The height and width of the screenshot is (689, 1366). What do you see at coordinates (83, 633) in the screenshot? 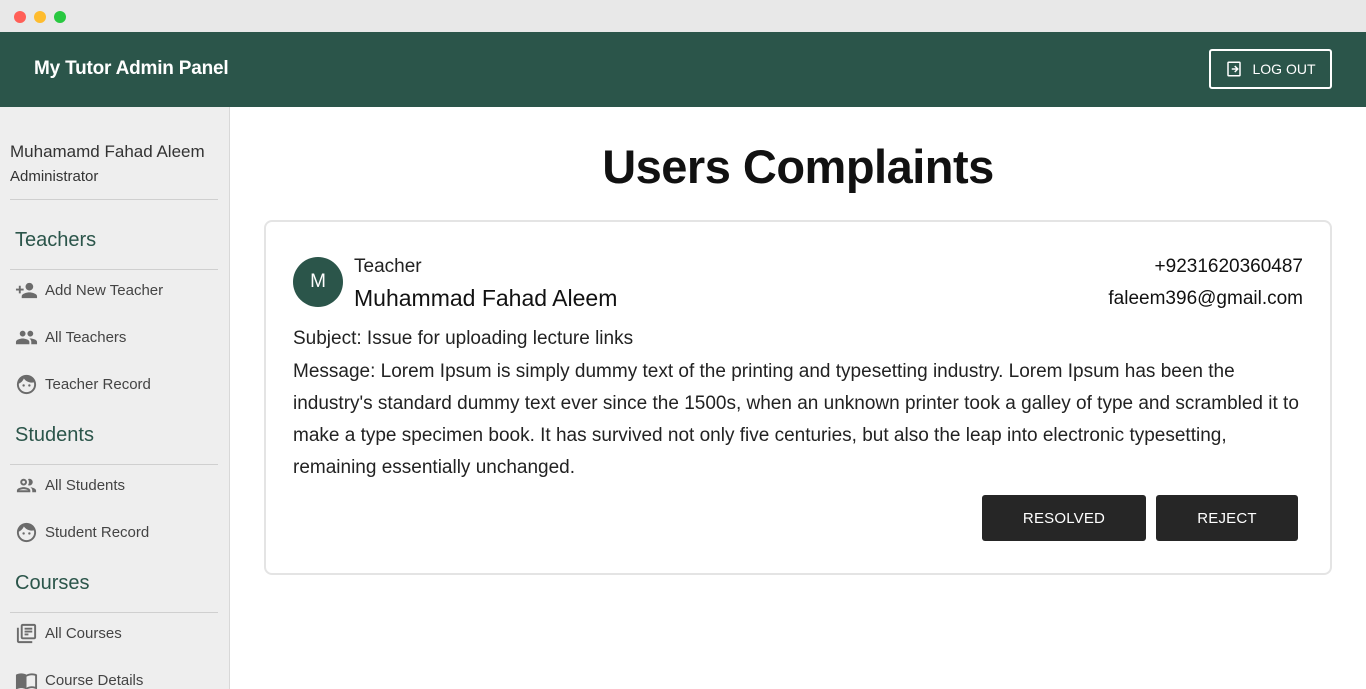
I see `sidebar-item-label: All Courses` at bounding box center [83, 633].